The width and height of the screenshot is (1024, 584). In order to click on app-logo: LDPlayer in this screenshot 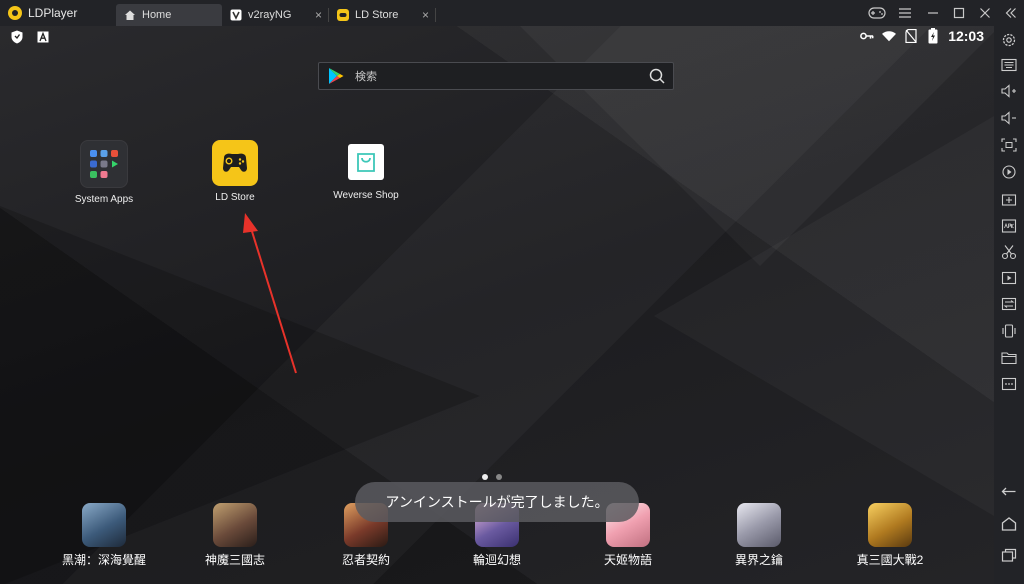, I will do `click(58, 13)`.